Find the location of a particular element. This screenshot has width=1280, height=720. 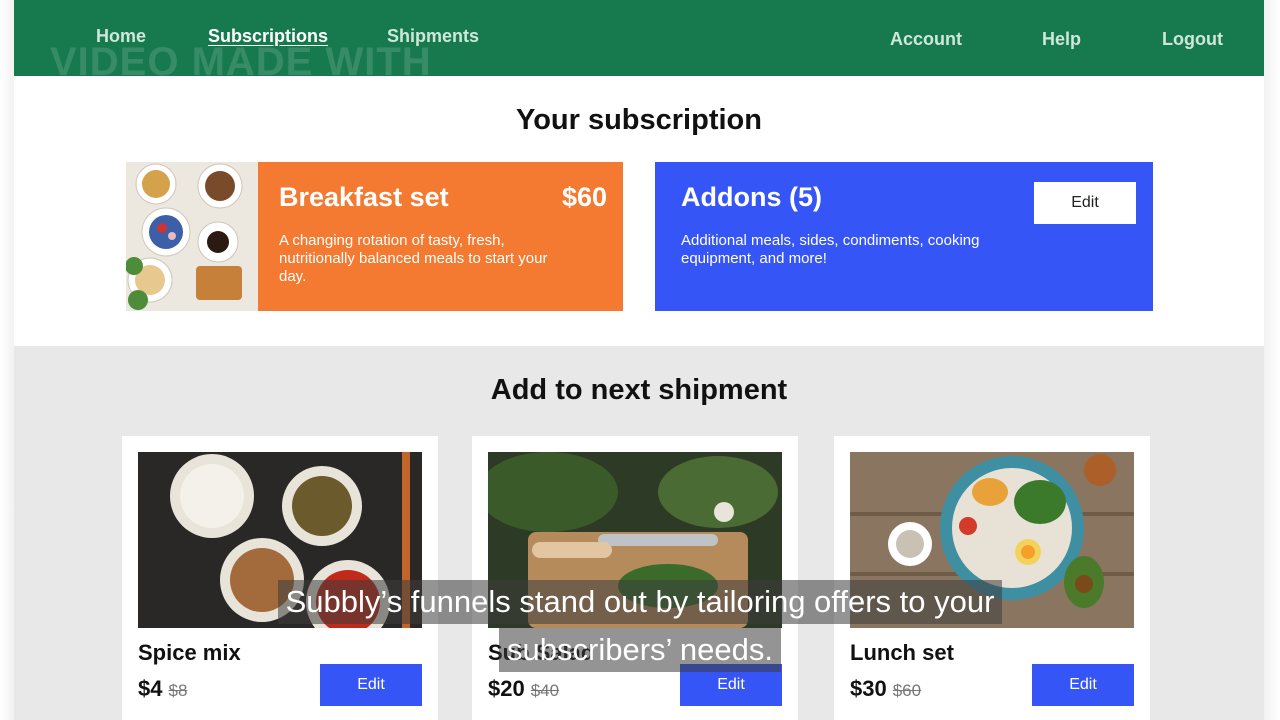

current-price: $4 is located at coordinates (150, 688).